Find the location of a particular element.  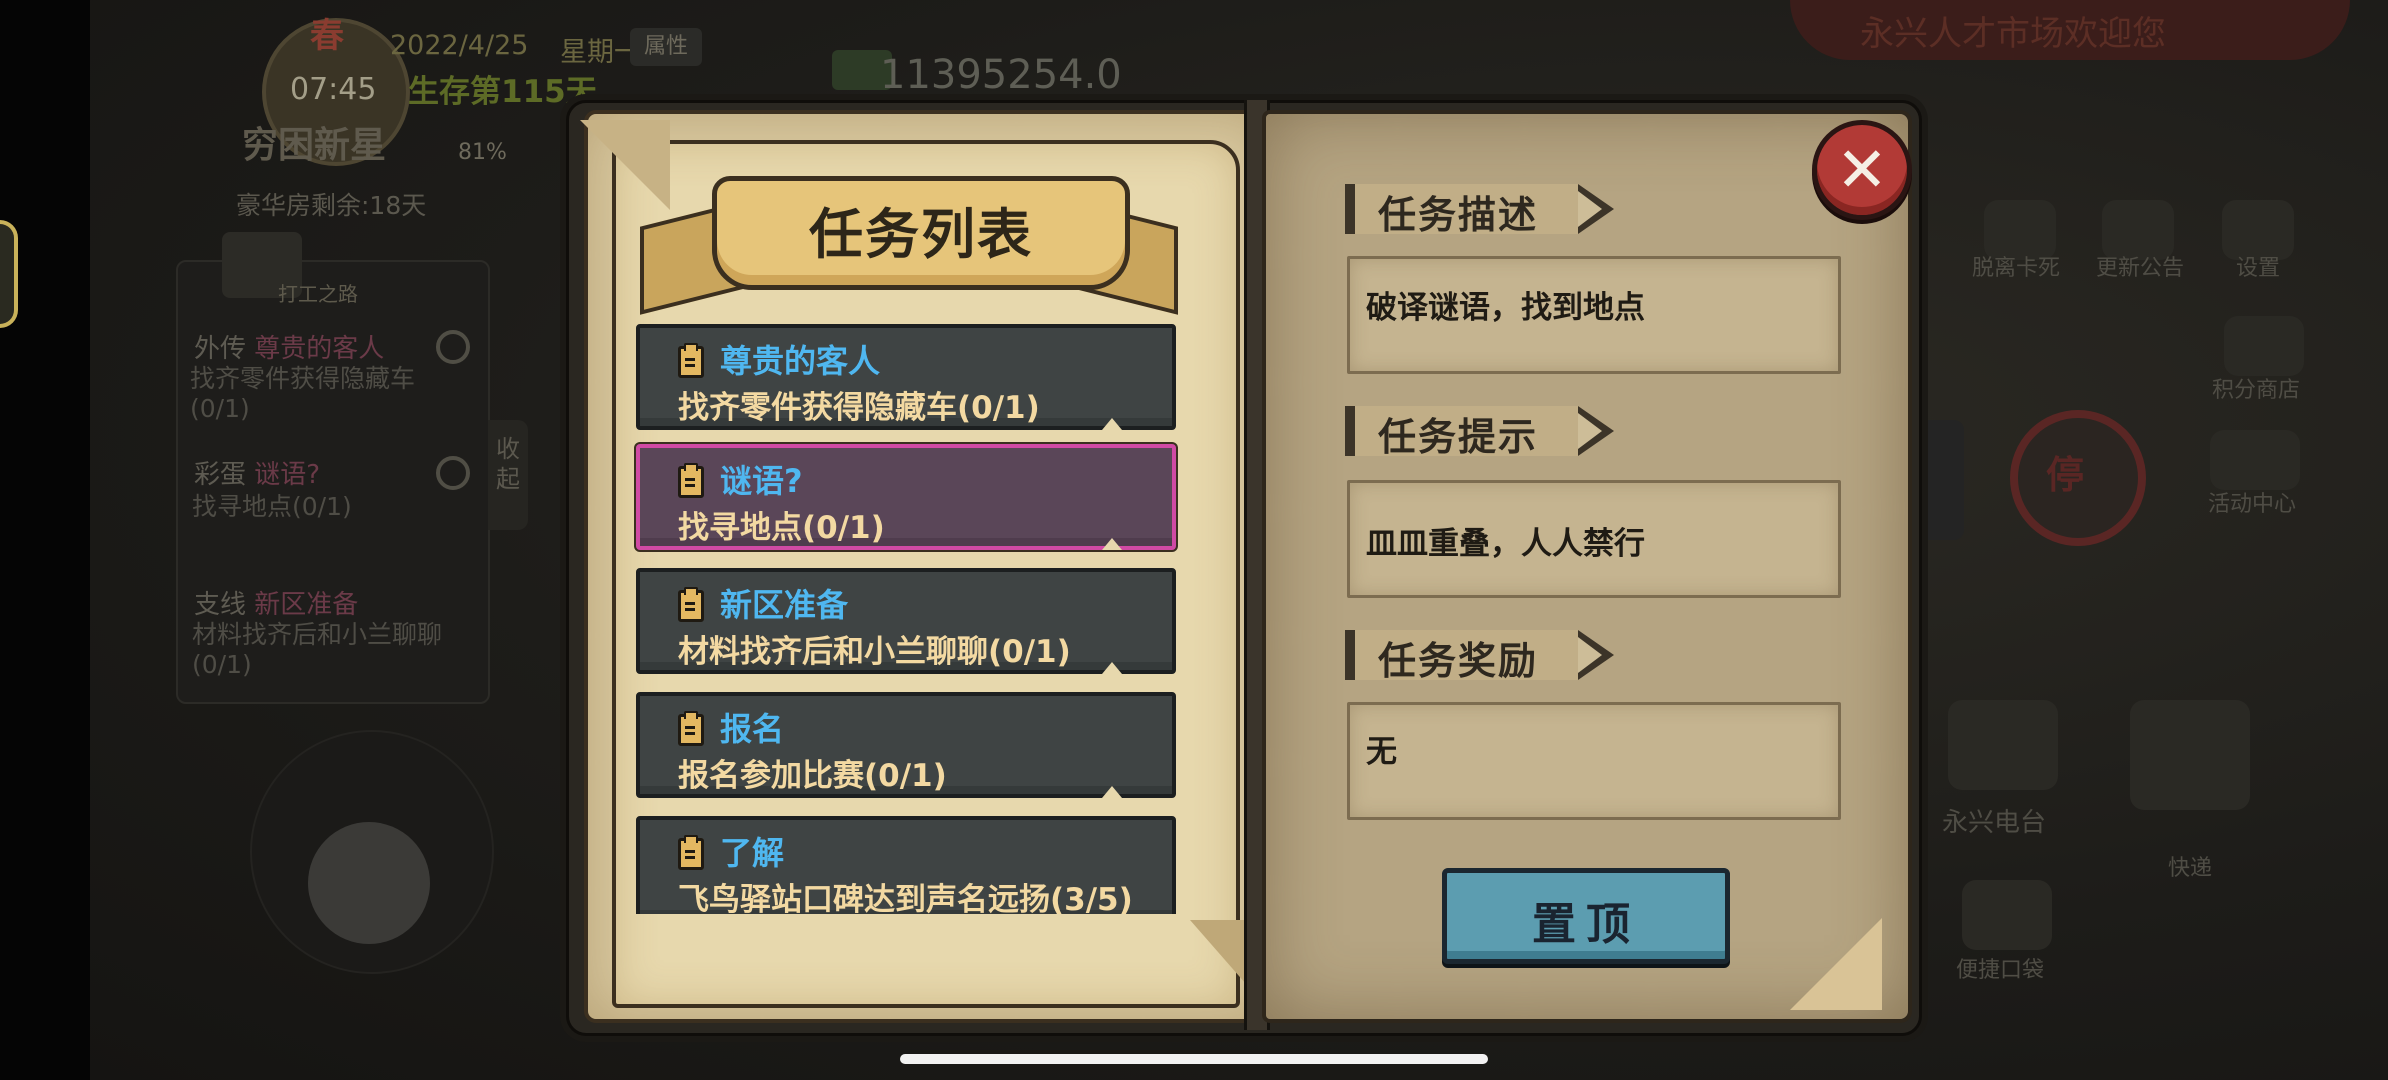

tracker-quest-prefix: 彩蛋 is located at coordinates (220, 475).